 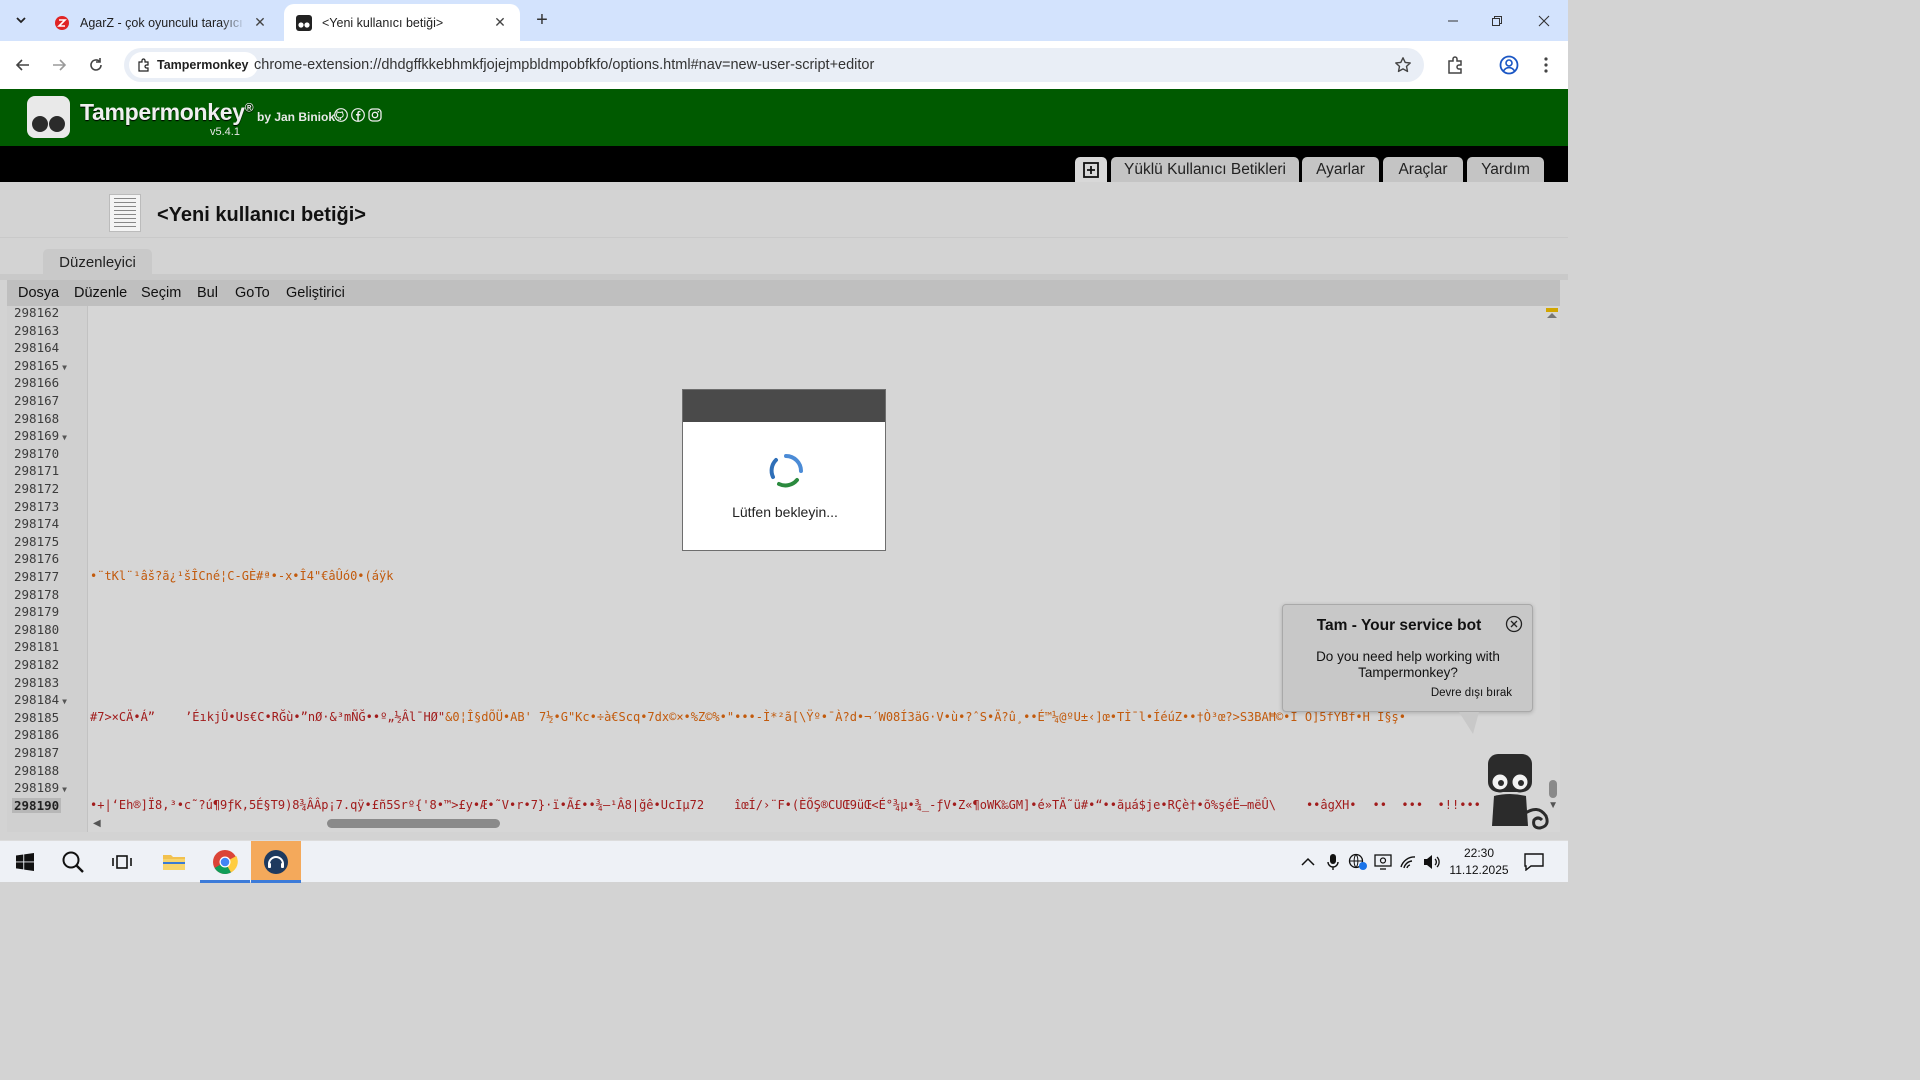 I want to click on kebab-menu-icon, so click(x=1546, y=65).